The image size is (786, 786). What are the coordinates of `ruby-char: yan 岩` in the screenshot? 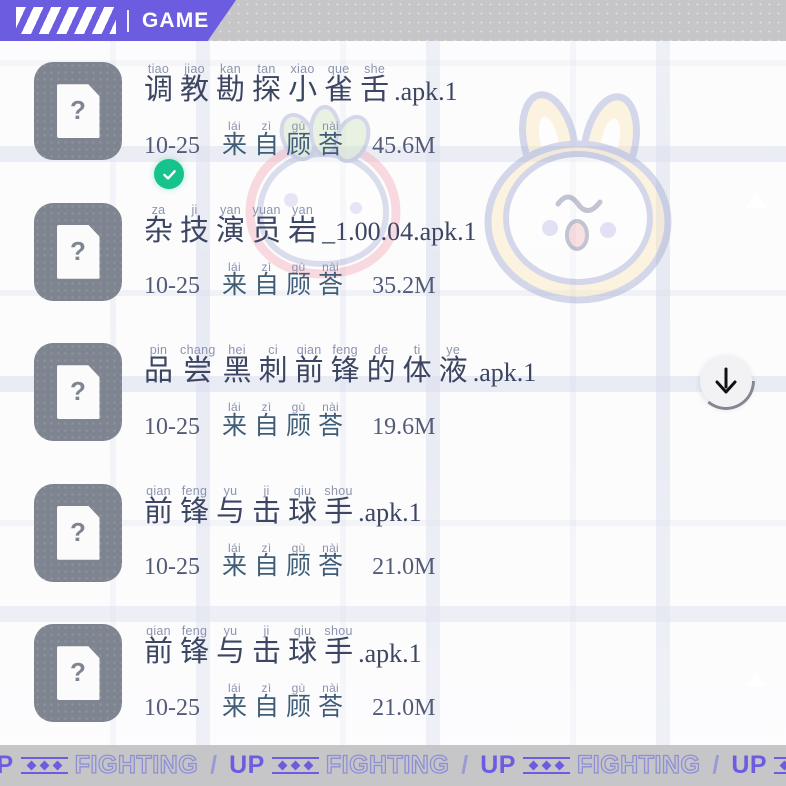 It's located at (302, 225).